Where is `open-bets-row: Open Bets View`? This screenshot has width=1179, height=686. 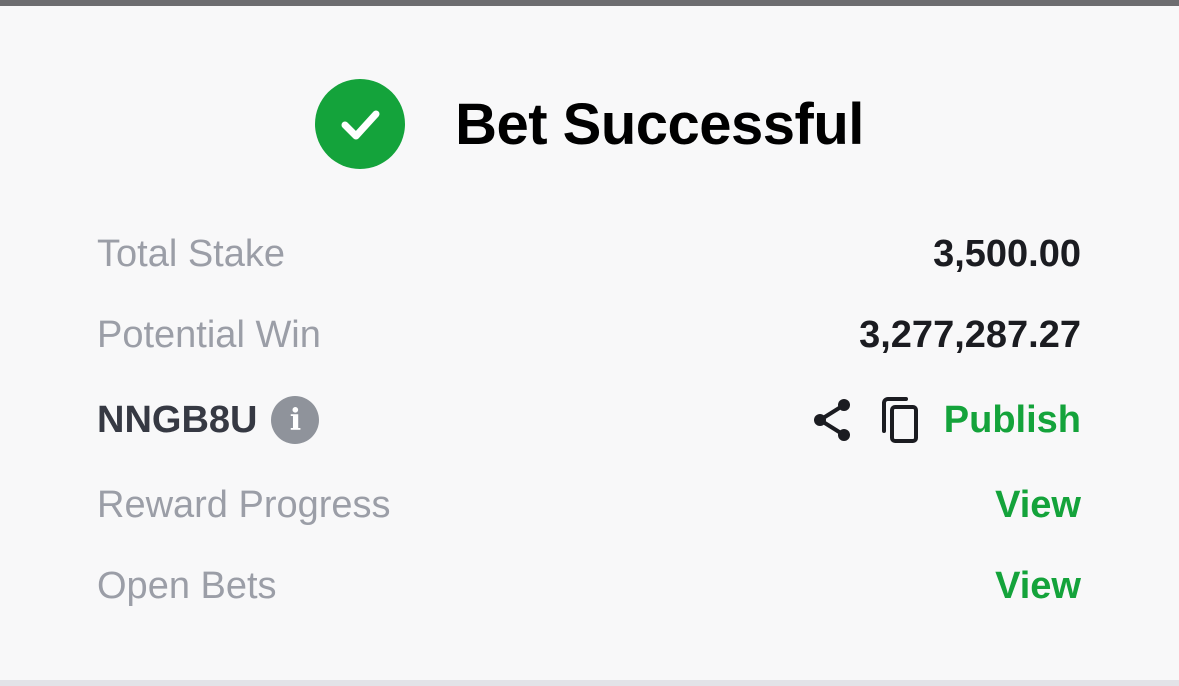 open-bets-row: Open Bets View is located at coordinates (589, 586).